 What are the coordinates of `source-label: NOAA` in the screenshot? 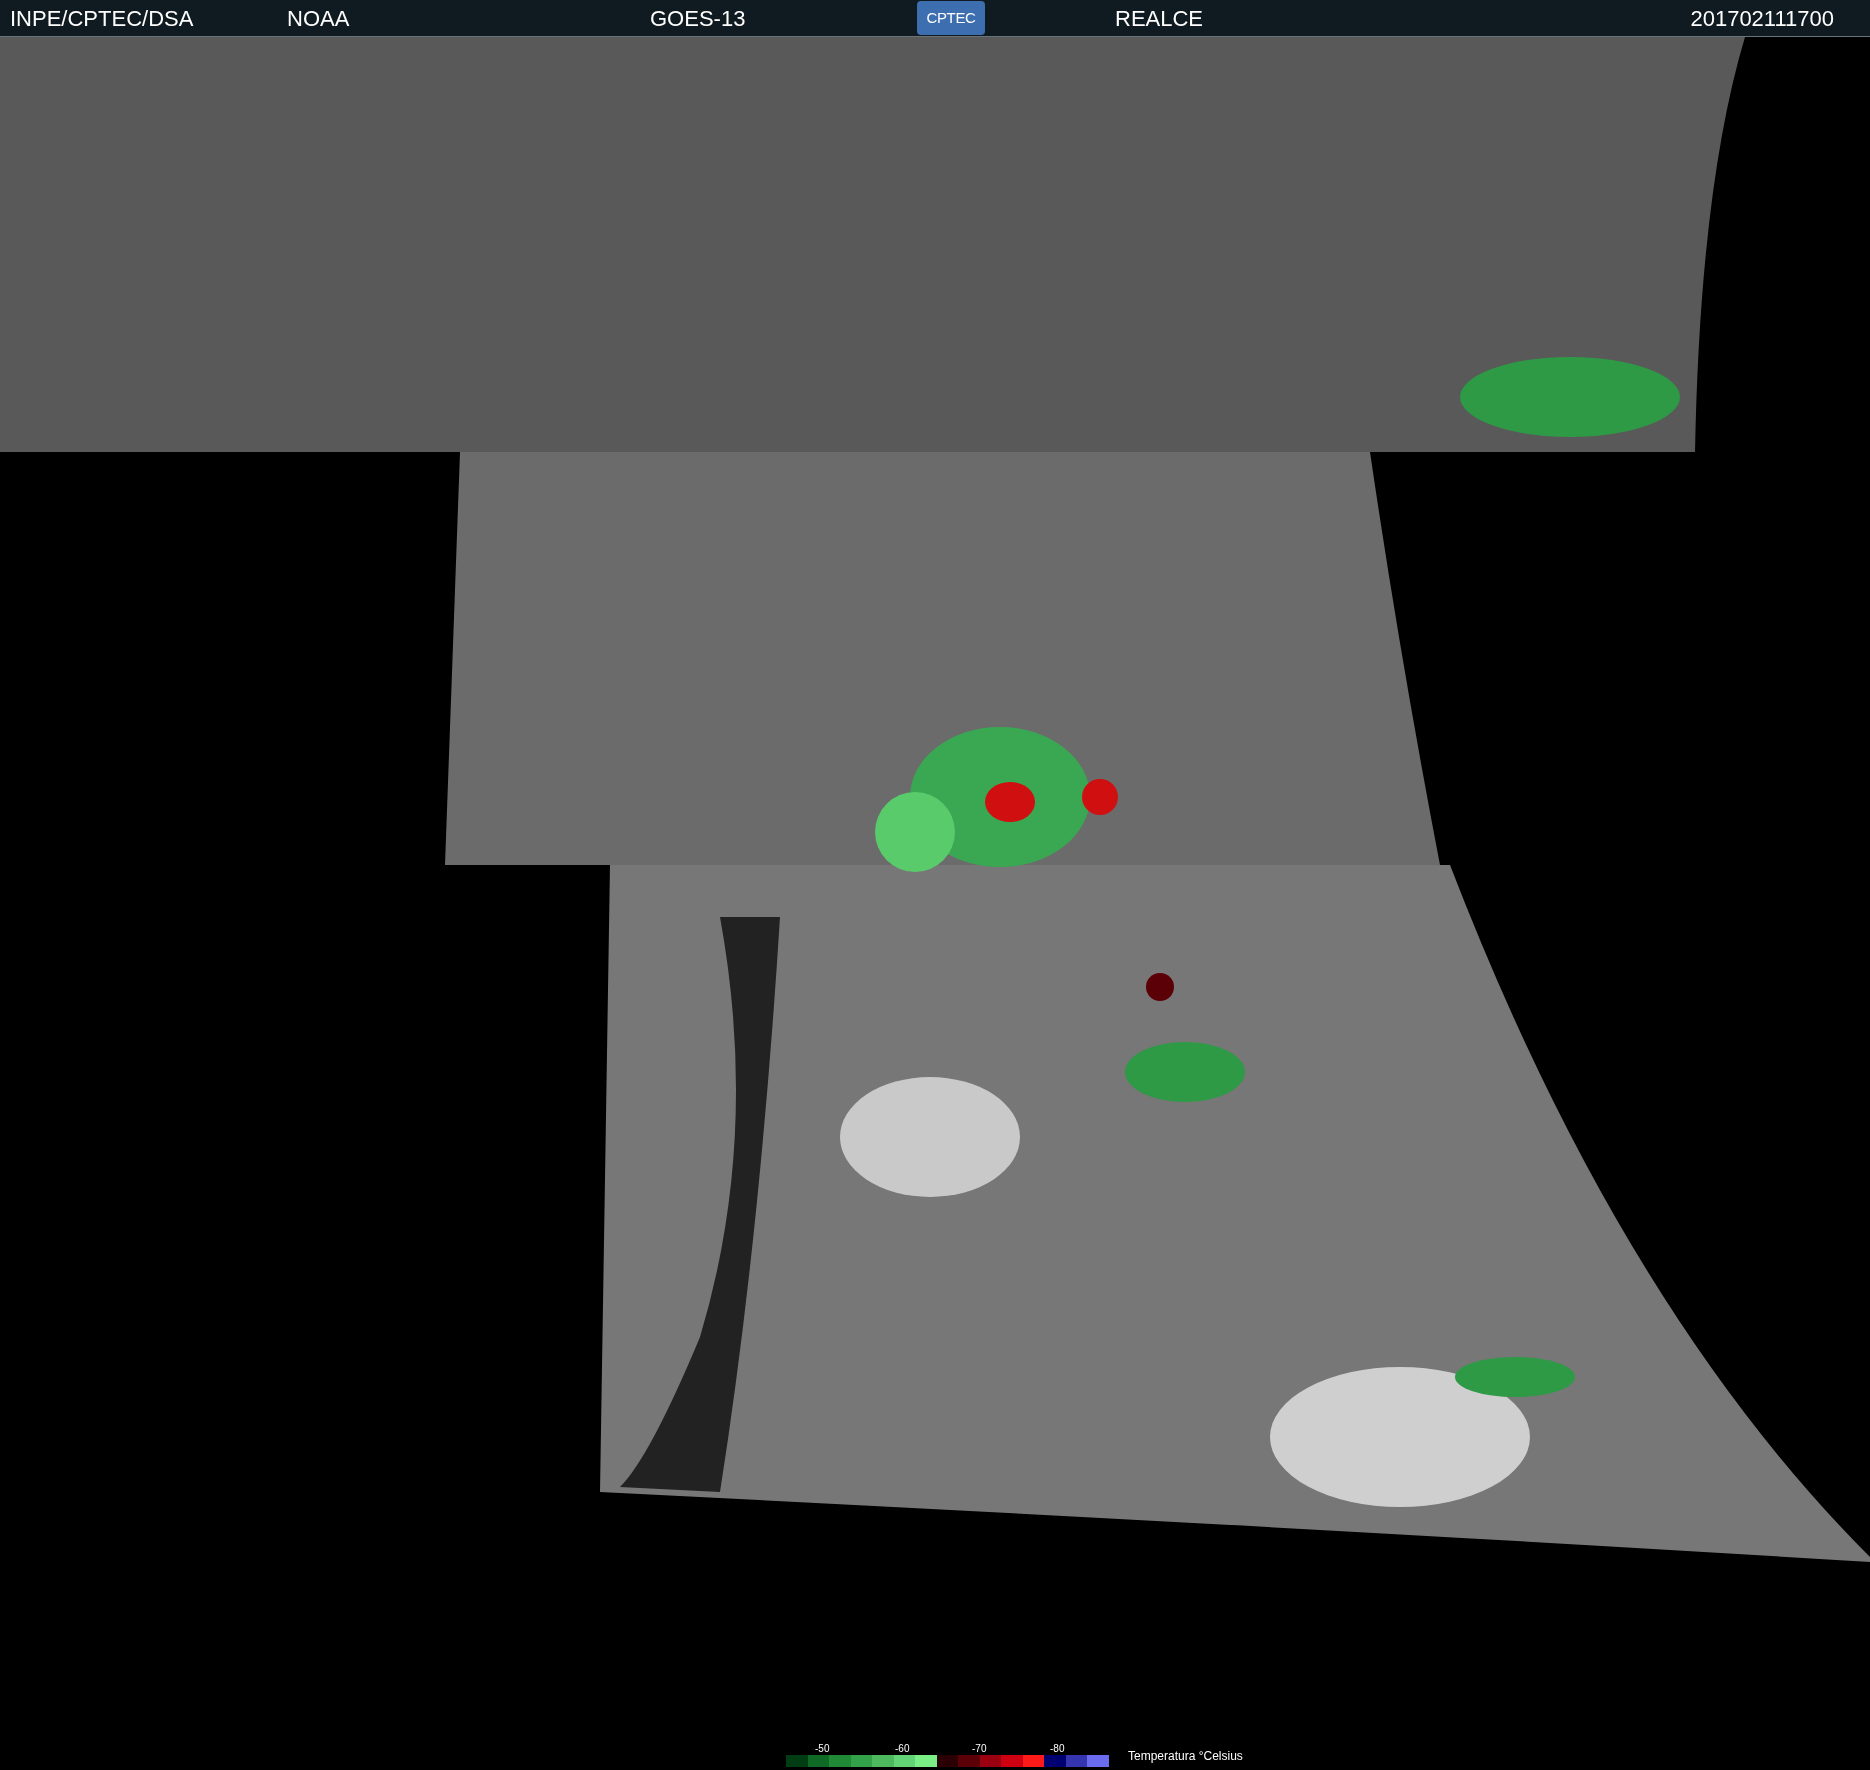 It's located at (318, 18).